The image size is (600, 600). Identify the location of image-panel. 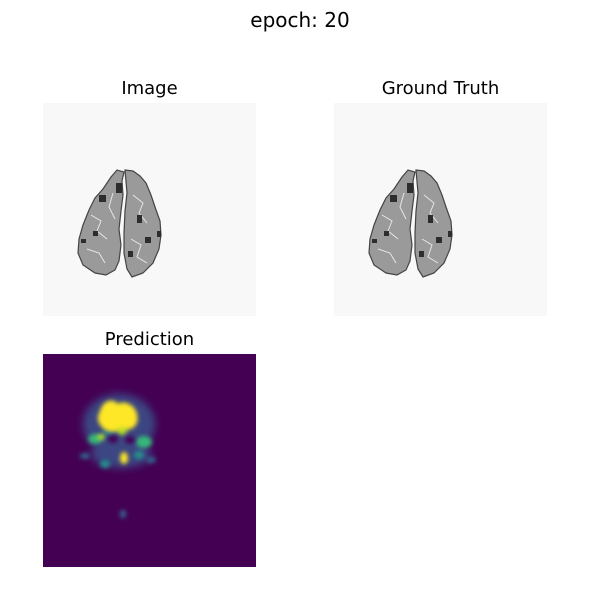
(149, 209).